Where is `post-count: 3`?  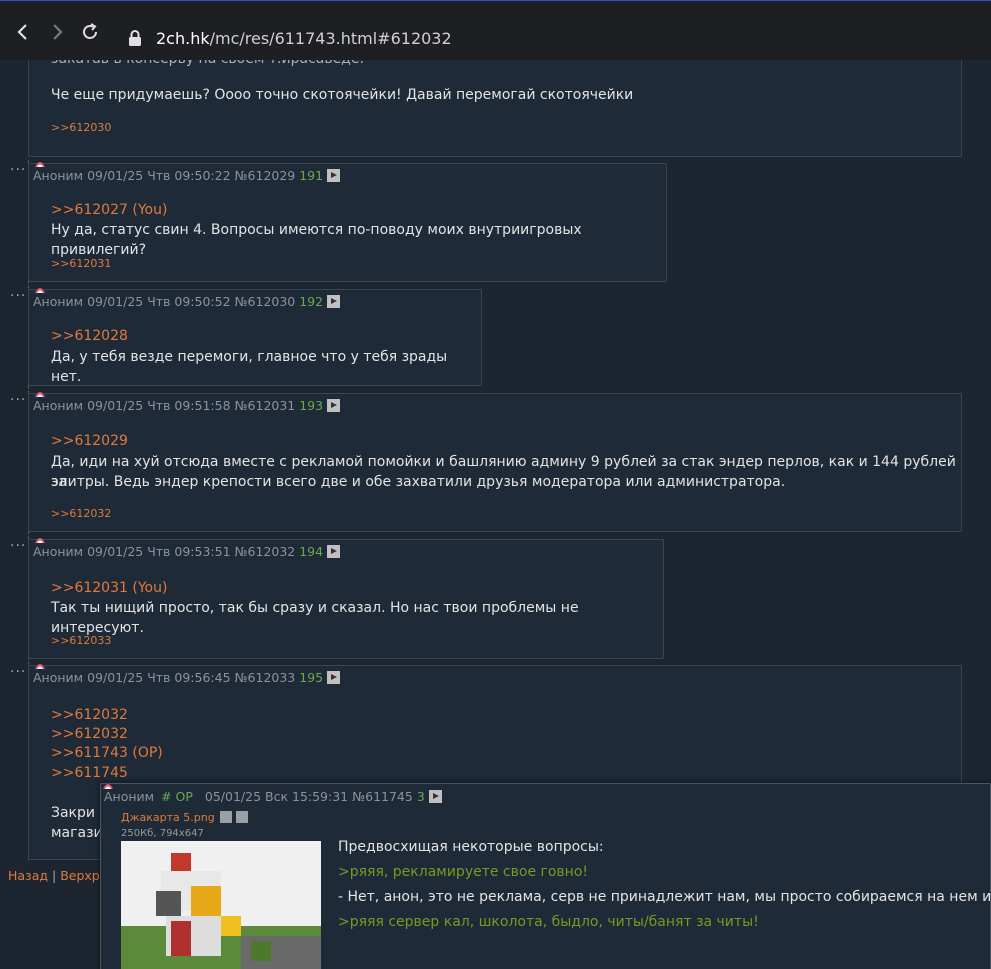
post-count: 3 is located at coordinates (420, 796).